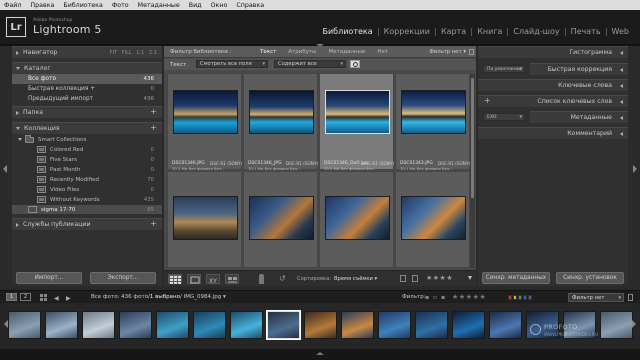 Image resolution: width=640 pixels, height=360 pixels. Describe the element at coordinates (87, 99) in the screenshot. I see `catalog-item-previous-import: Предыдущий импорт 436` at that location.